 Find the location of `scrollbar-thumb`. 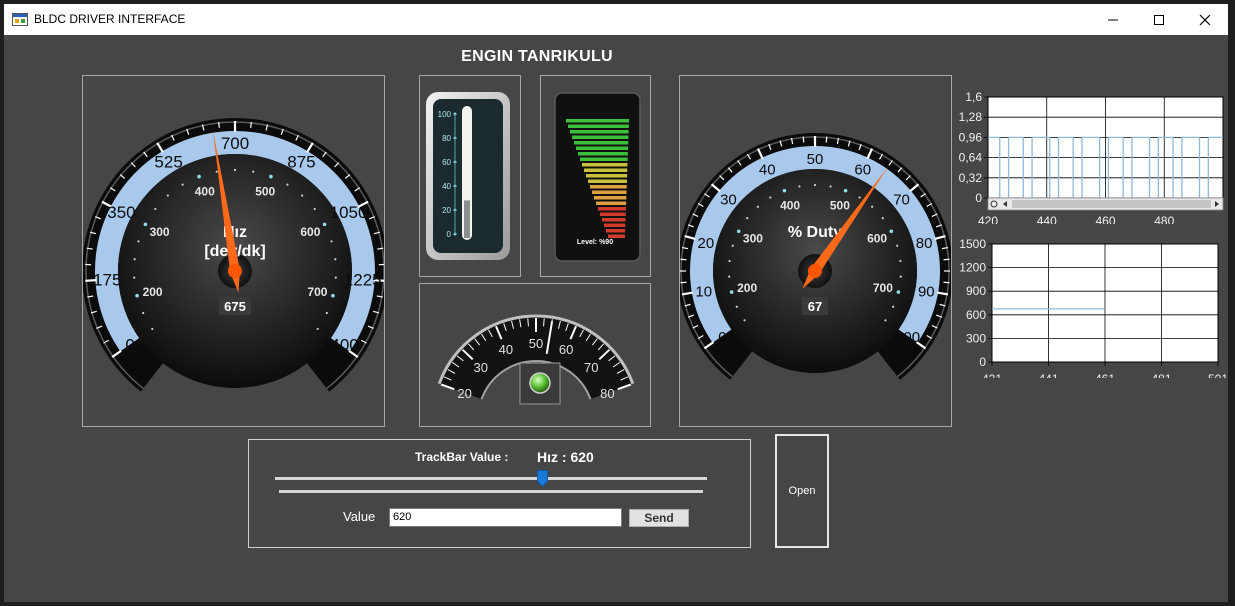

scrollbar-thumb is located at coordinates (1111, 204).